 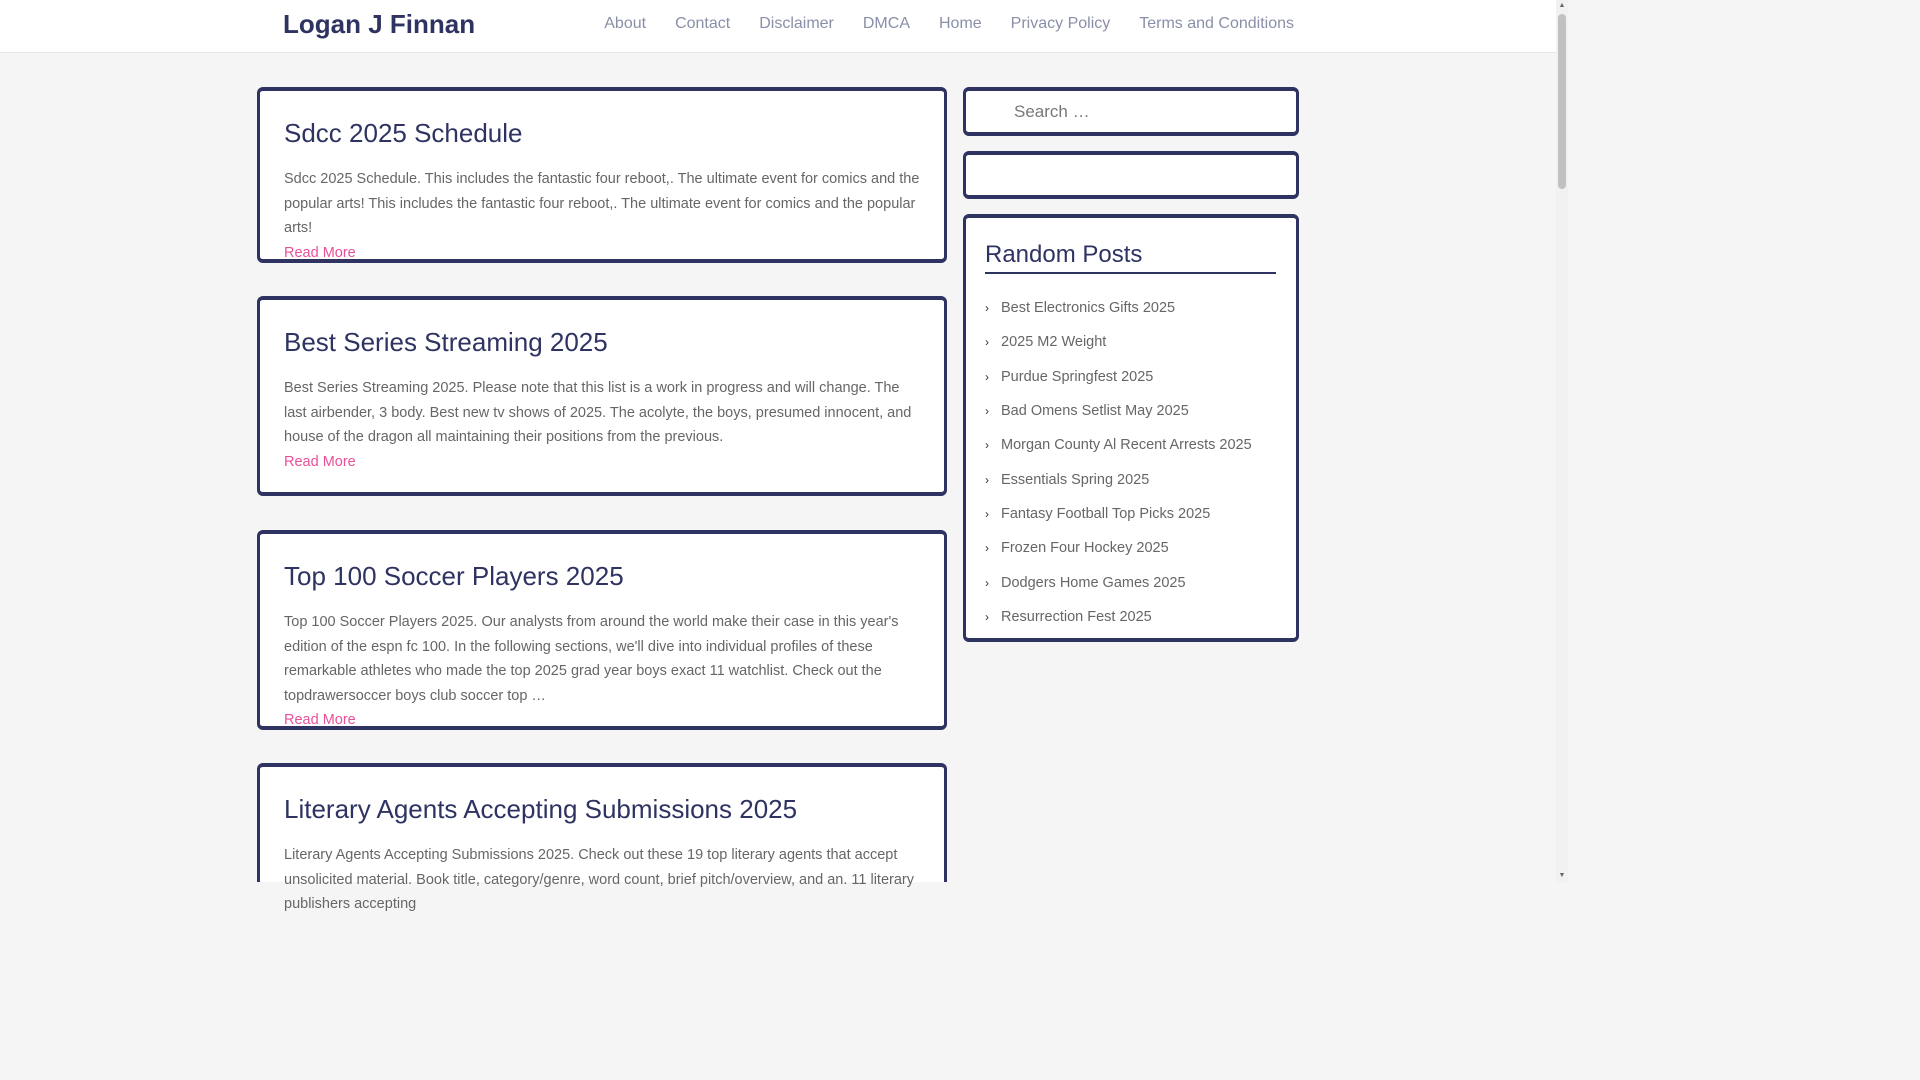 I want to click on nav-home: Home, so click(x=960, y=24).